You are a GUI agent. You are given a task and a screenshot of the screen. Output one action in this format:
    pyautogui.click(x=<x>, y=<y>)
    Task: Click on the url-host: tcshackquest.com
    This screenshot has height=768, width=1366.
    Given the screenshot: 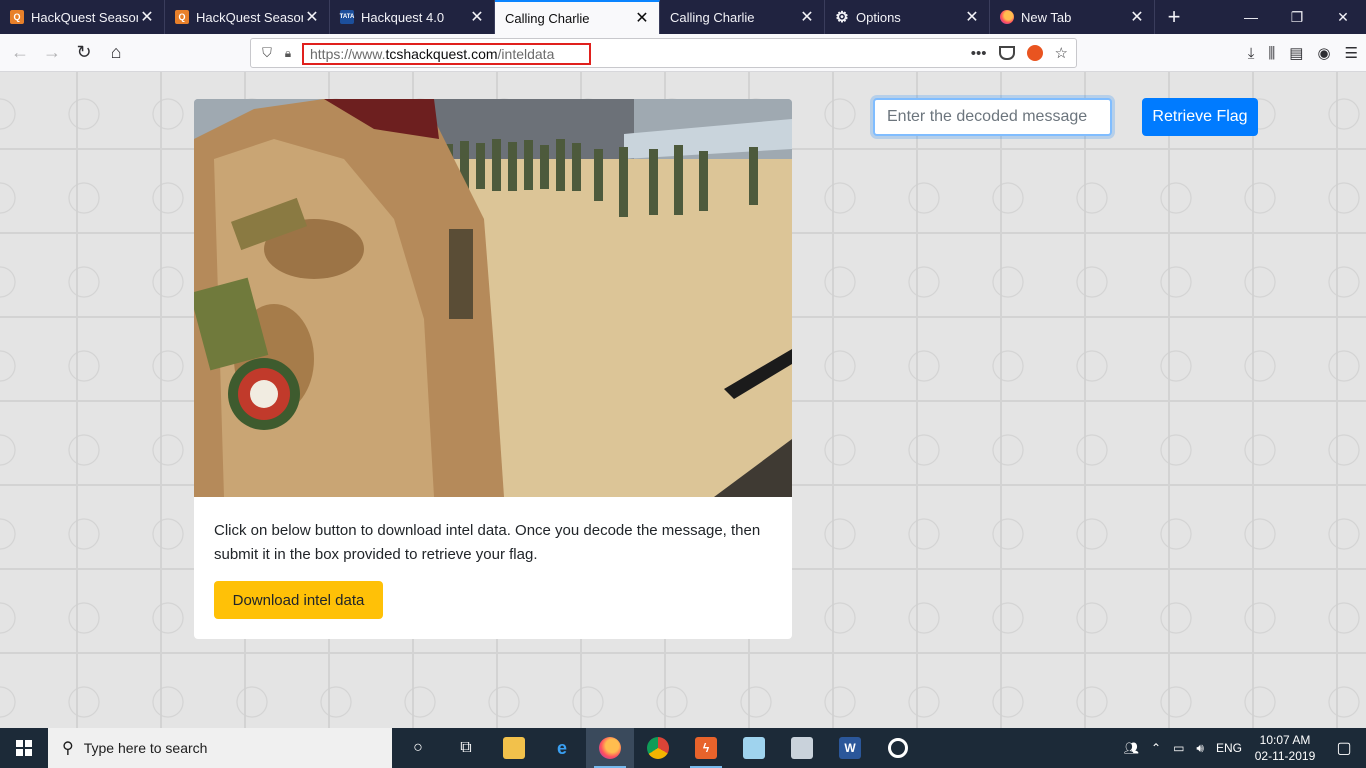 What is the action you would take?
    pyautogui.click(x=441, y=54)
    